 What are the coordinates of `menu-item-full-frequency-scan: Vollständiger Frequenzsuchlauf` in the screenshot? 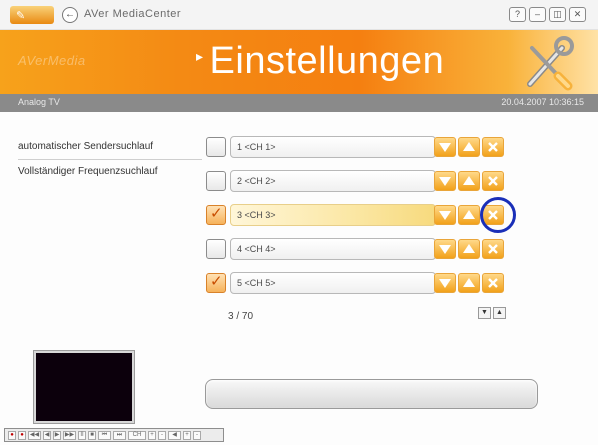 It's located at (88, 171).